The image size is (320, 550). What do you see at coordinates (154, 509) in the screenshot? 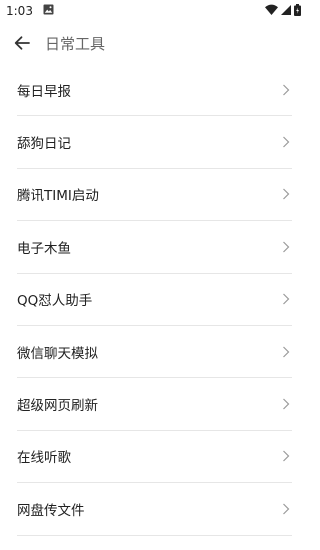
I see `list-item-cloud-file-transfer: 网盘传文件` at bounding box center [154, 509].